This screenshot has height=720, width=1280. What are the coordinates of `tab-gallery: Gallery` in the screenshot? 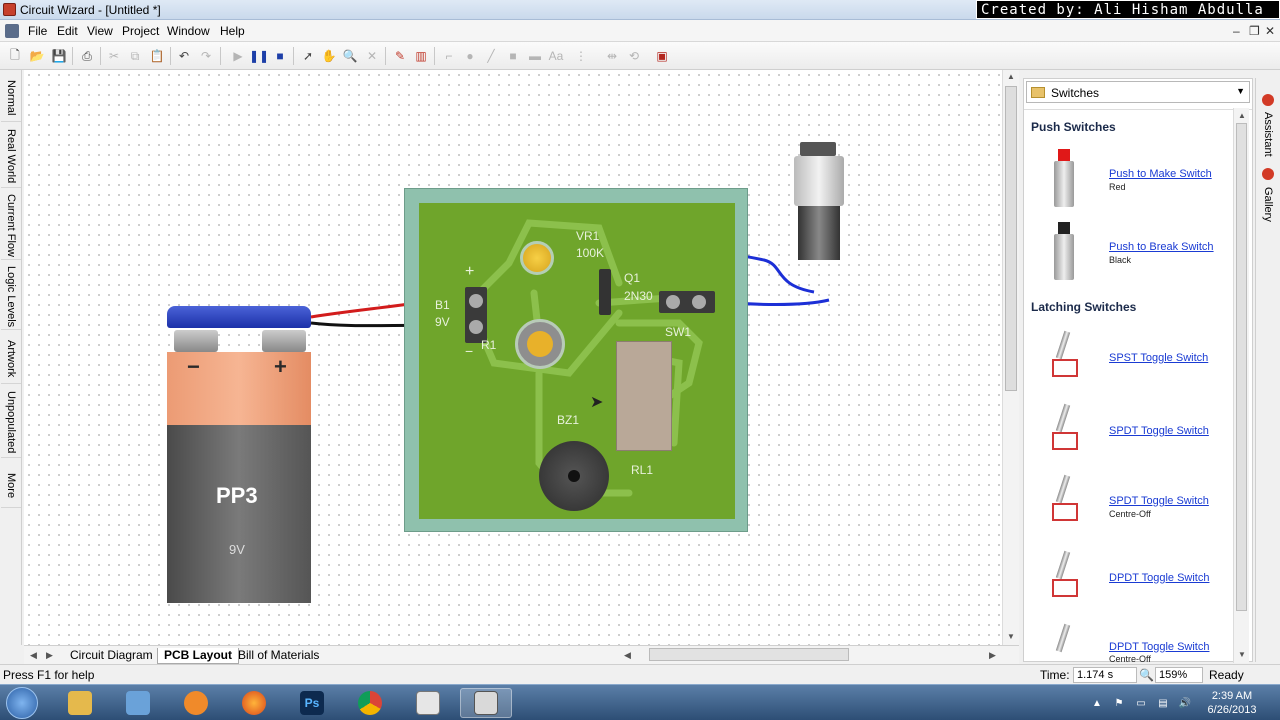 It's located at (1268, 204).